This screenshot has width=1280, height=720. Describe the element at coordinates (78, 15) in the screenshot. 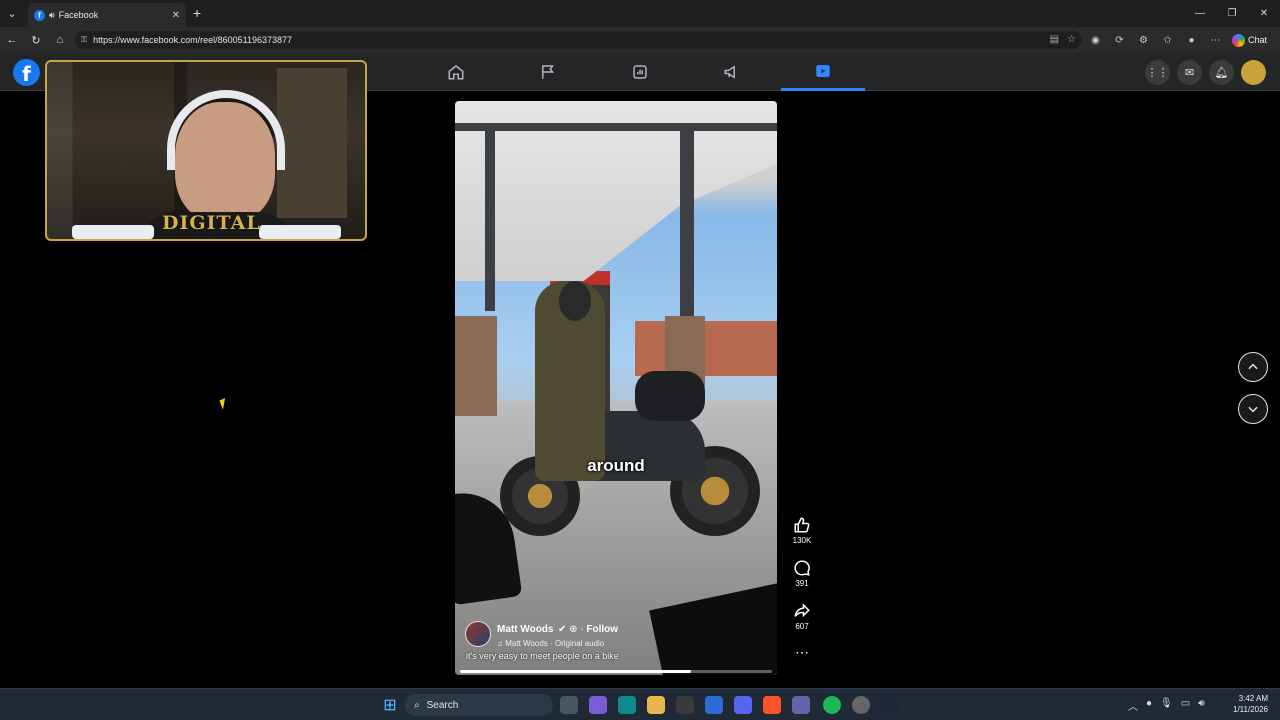

I see `tab-title: Facebook` at that location.